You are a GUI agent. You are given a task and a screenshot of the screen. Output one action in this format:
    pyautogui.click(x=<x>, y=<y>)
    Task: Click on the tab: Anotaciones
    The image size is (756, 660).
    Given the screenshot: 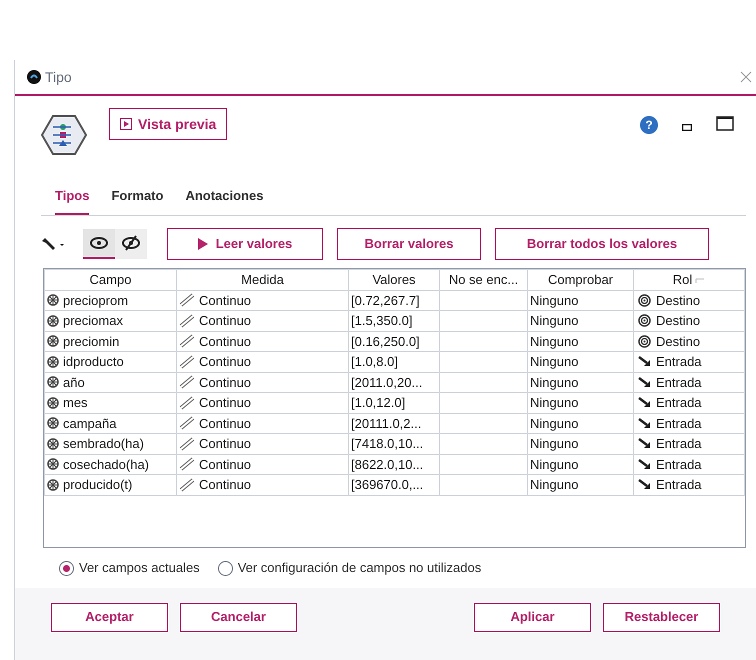 What is the action you would take?
    pyautogui.click(x=224, y=200)
    